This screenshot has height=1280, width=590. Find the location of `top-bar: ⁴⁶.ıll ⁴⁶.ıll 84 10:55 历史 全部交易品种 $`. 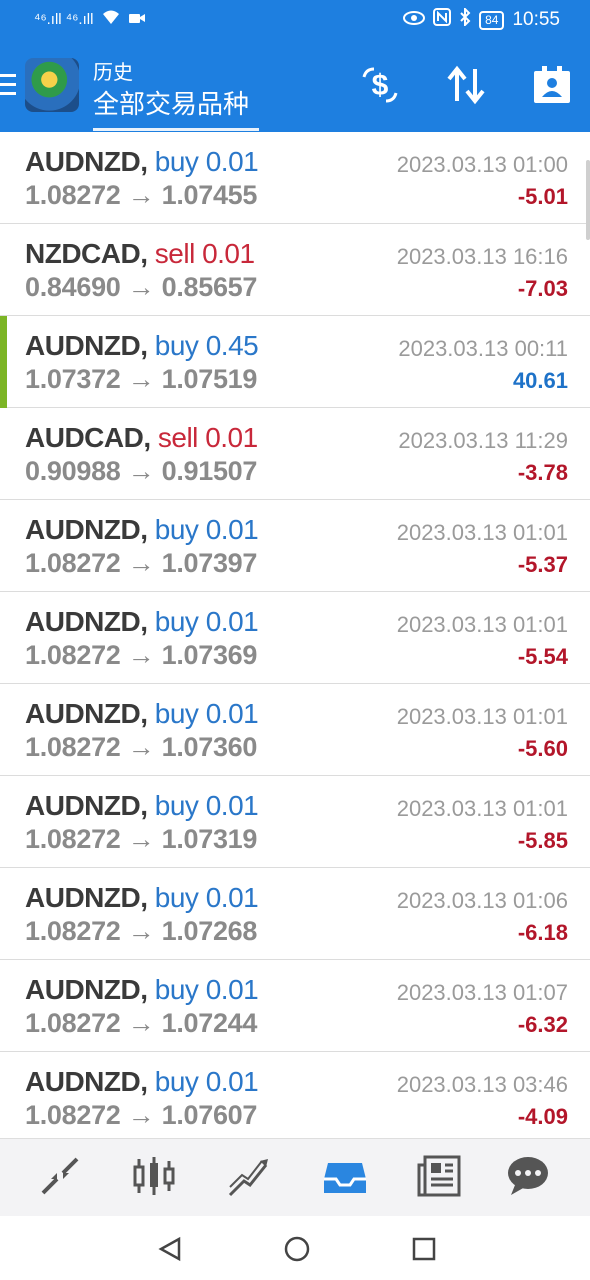

top-bar: ⁴⁶.ıll ⁴⁶.ıll 84 10:55 历史 全部交易品种 $ is located at coordinates (295, 66).